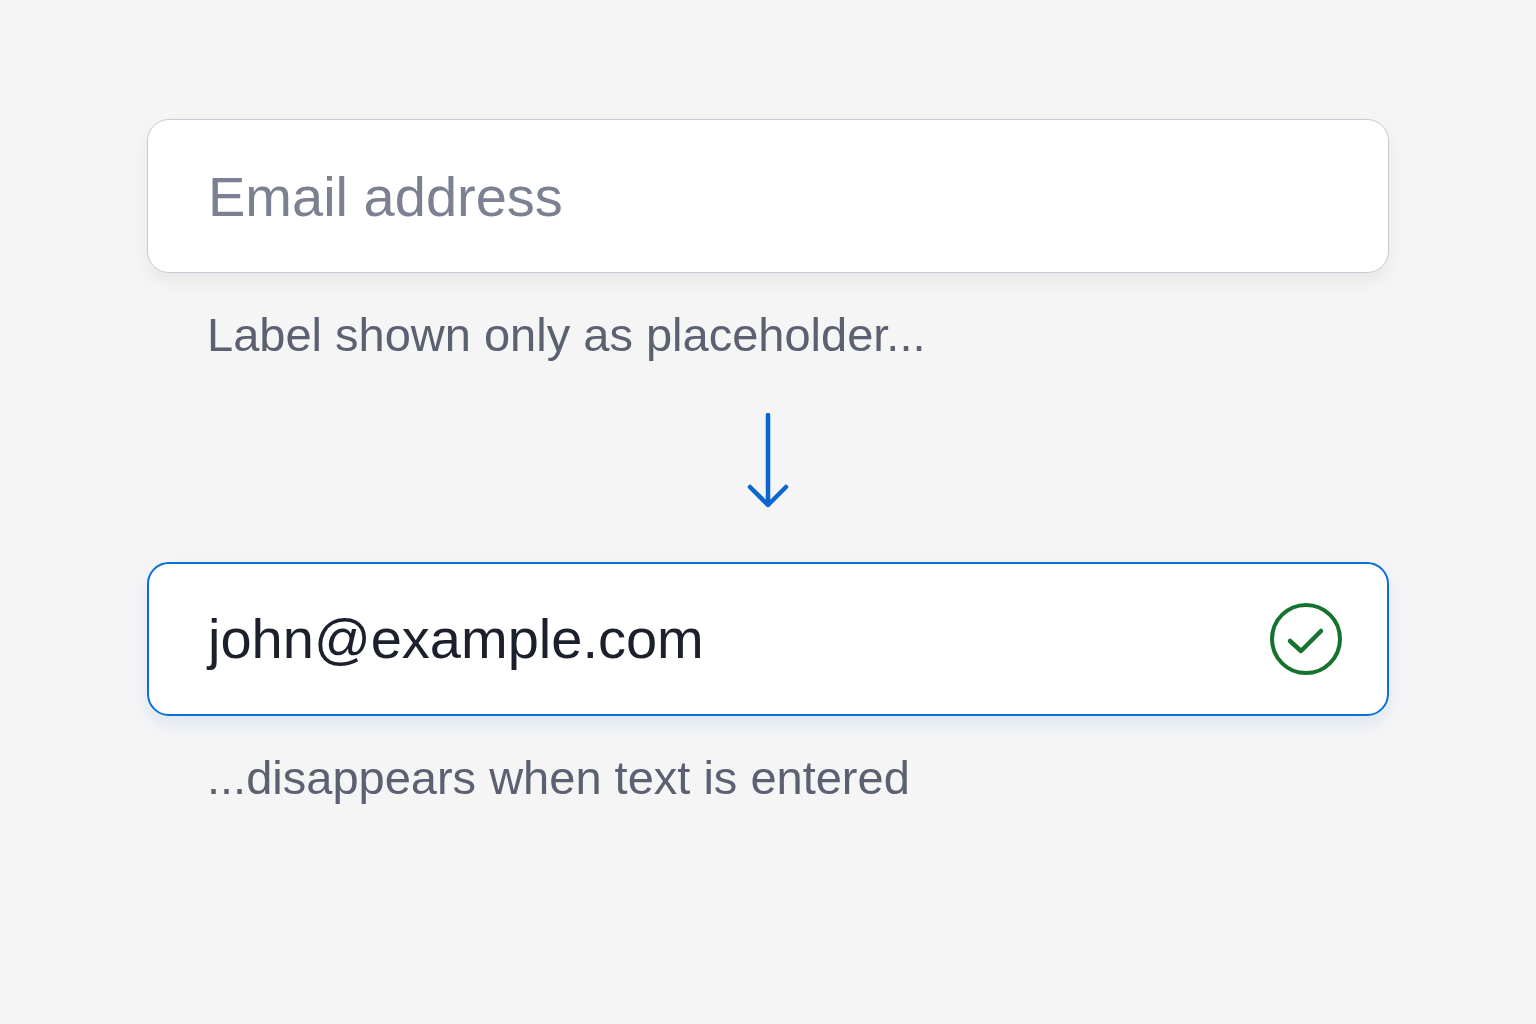 The width and height of the screenshot is (1536, 1024). Describe the element at coordinates (768, 461) in the screenshot. I see `down-arrow-icon` at that location.